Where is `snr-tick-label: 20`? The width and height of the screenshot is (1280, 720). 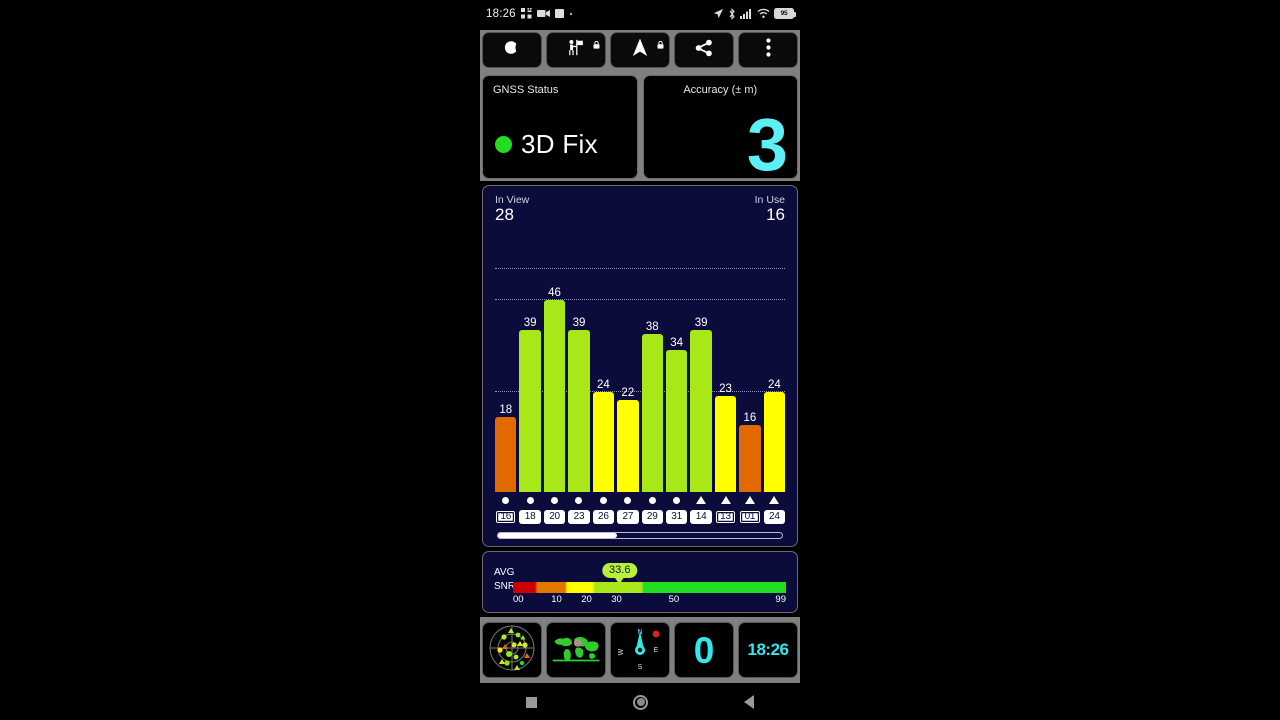
snr-tick-label: 20 is located at coordinates (586, 599).